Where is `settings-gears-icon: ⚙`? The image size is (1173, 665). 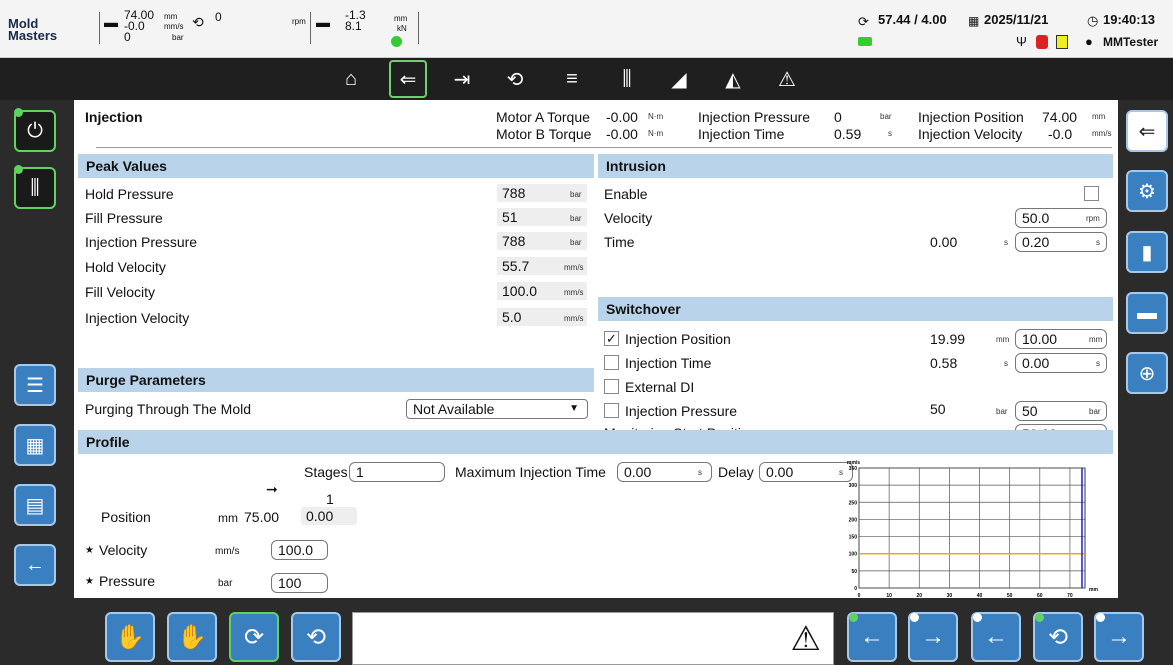
settings-gears-icon: ⚙ is located at coordinates (1147, 191).